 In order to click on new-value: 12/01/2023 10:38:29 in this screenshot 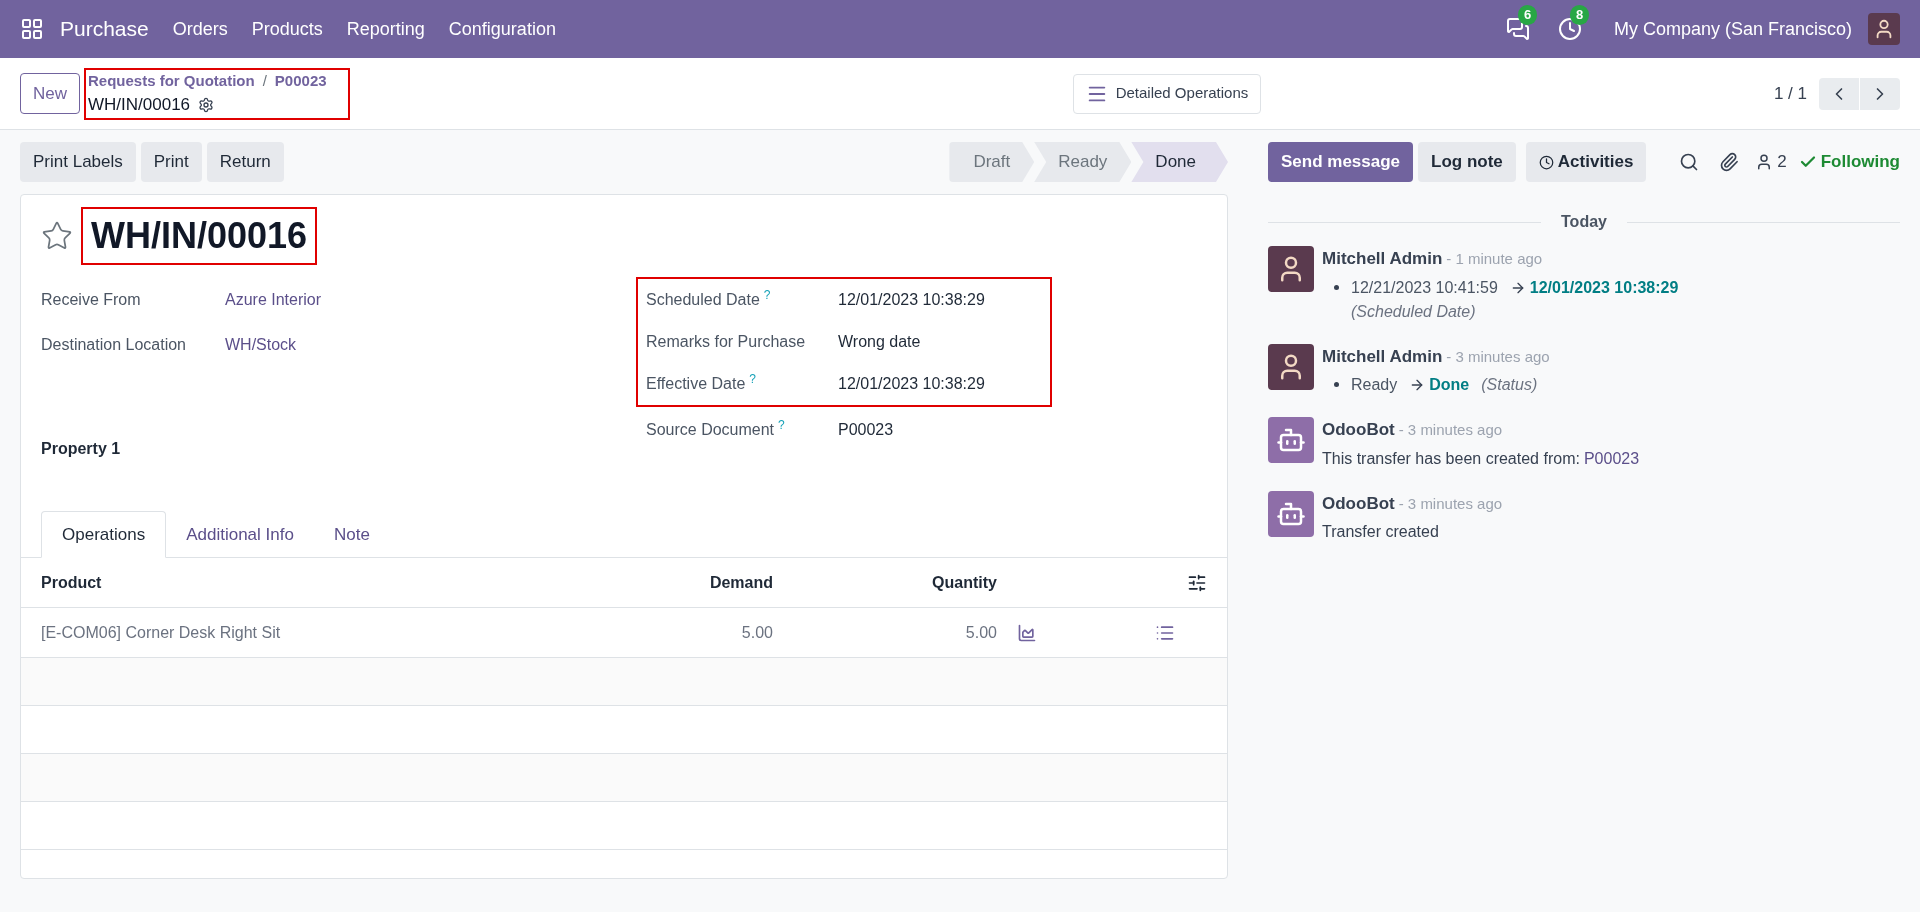, I will do `click(1604, 287)`.